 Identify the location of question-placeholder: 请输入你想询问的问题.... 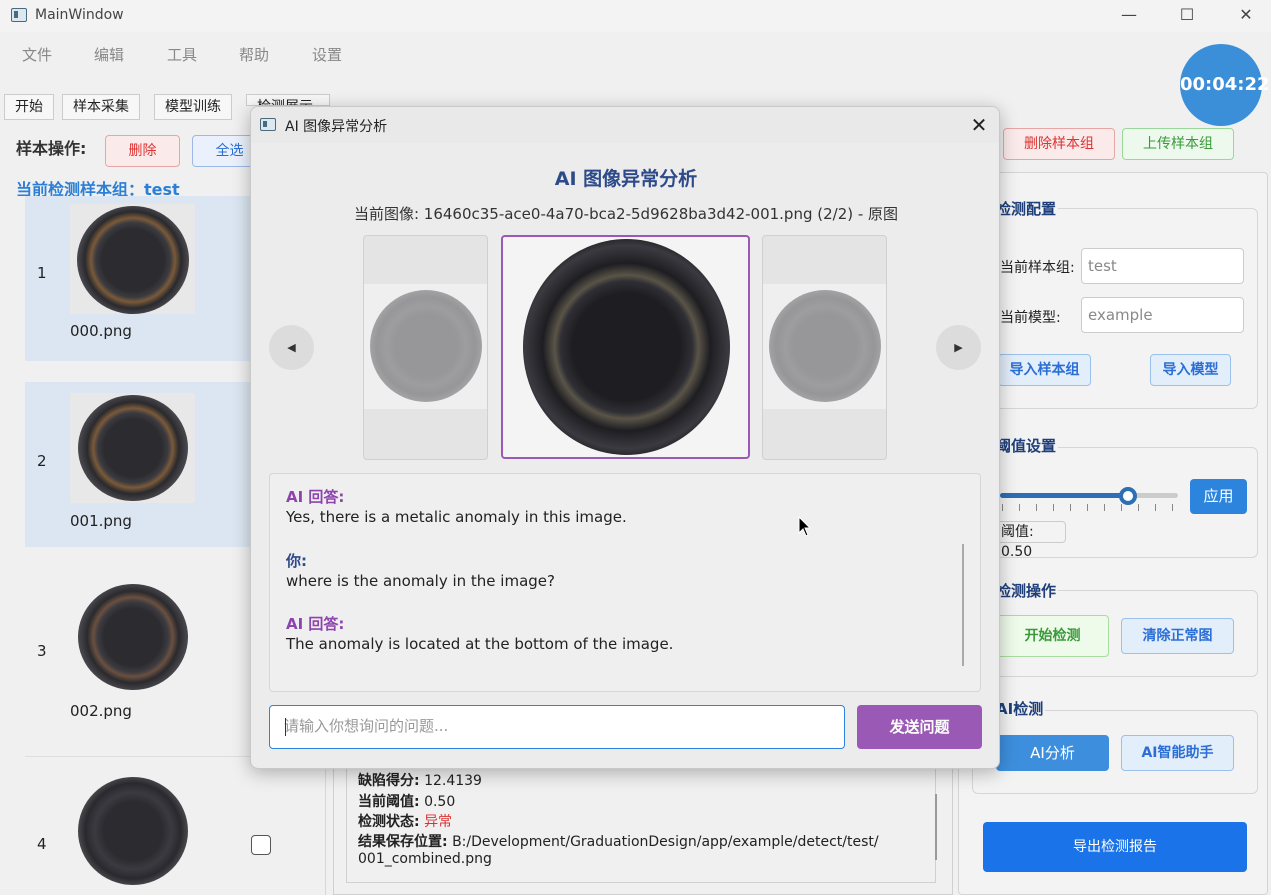
(366, 726).